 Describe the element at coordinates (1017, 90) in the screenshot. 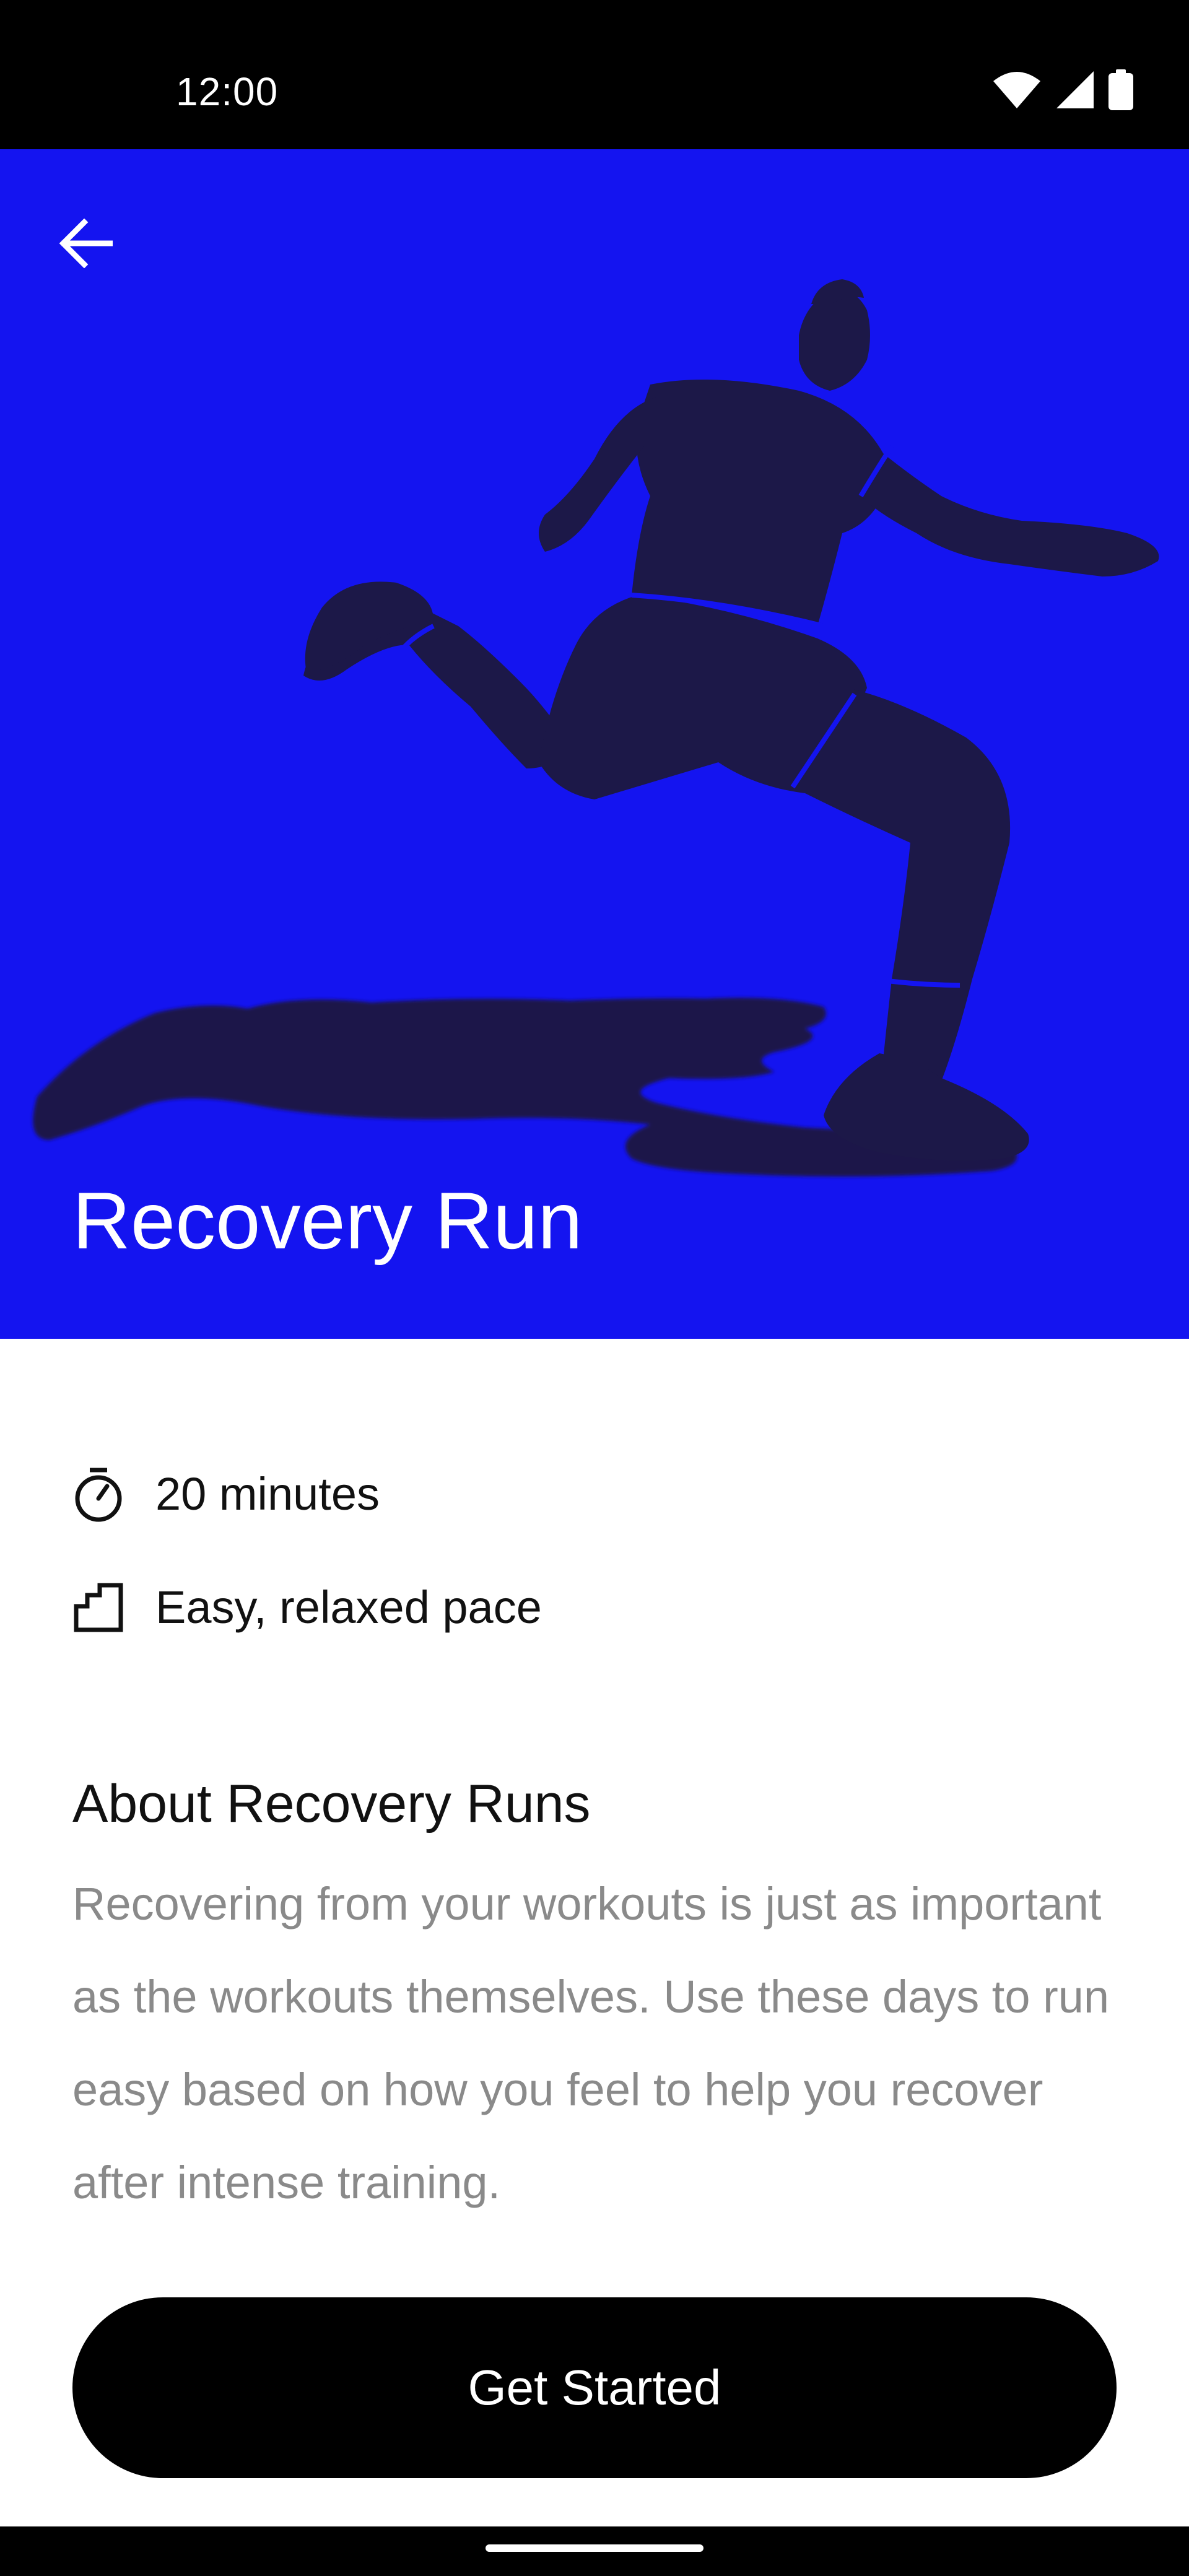

I see `wifi-icon` at that location.